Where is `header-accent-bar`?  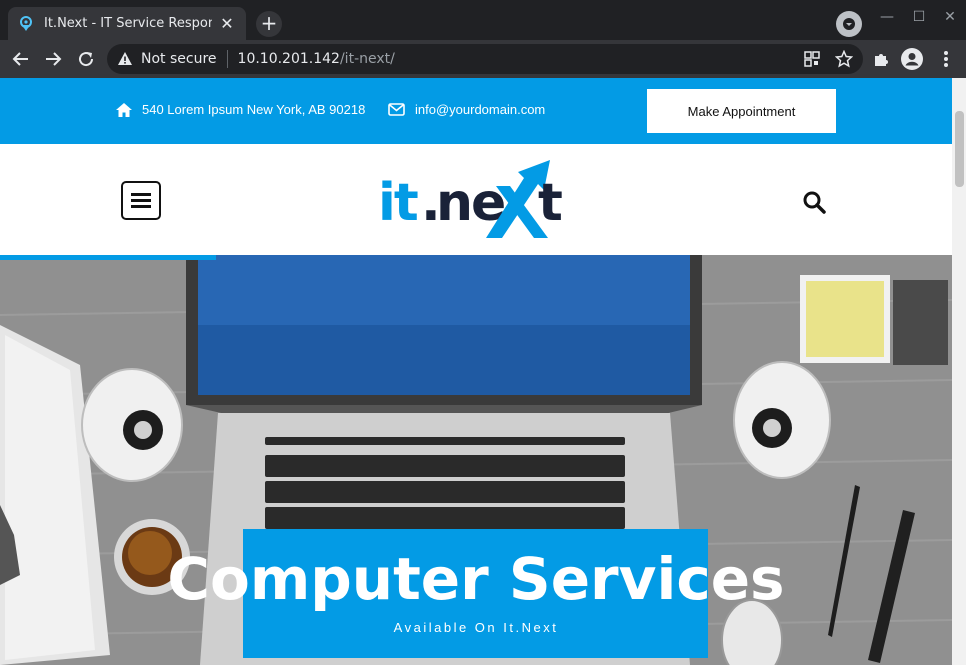 header-accent-bar is located at coordinates (108, 257).